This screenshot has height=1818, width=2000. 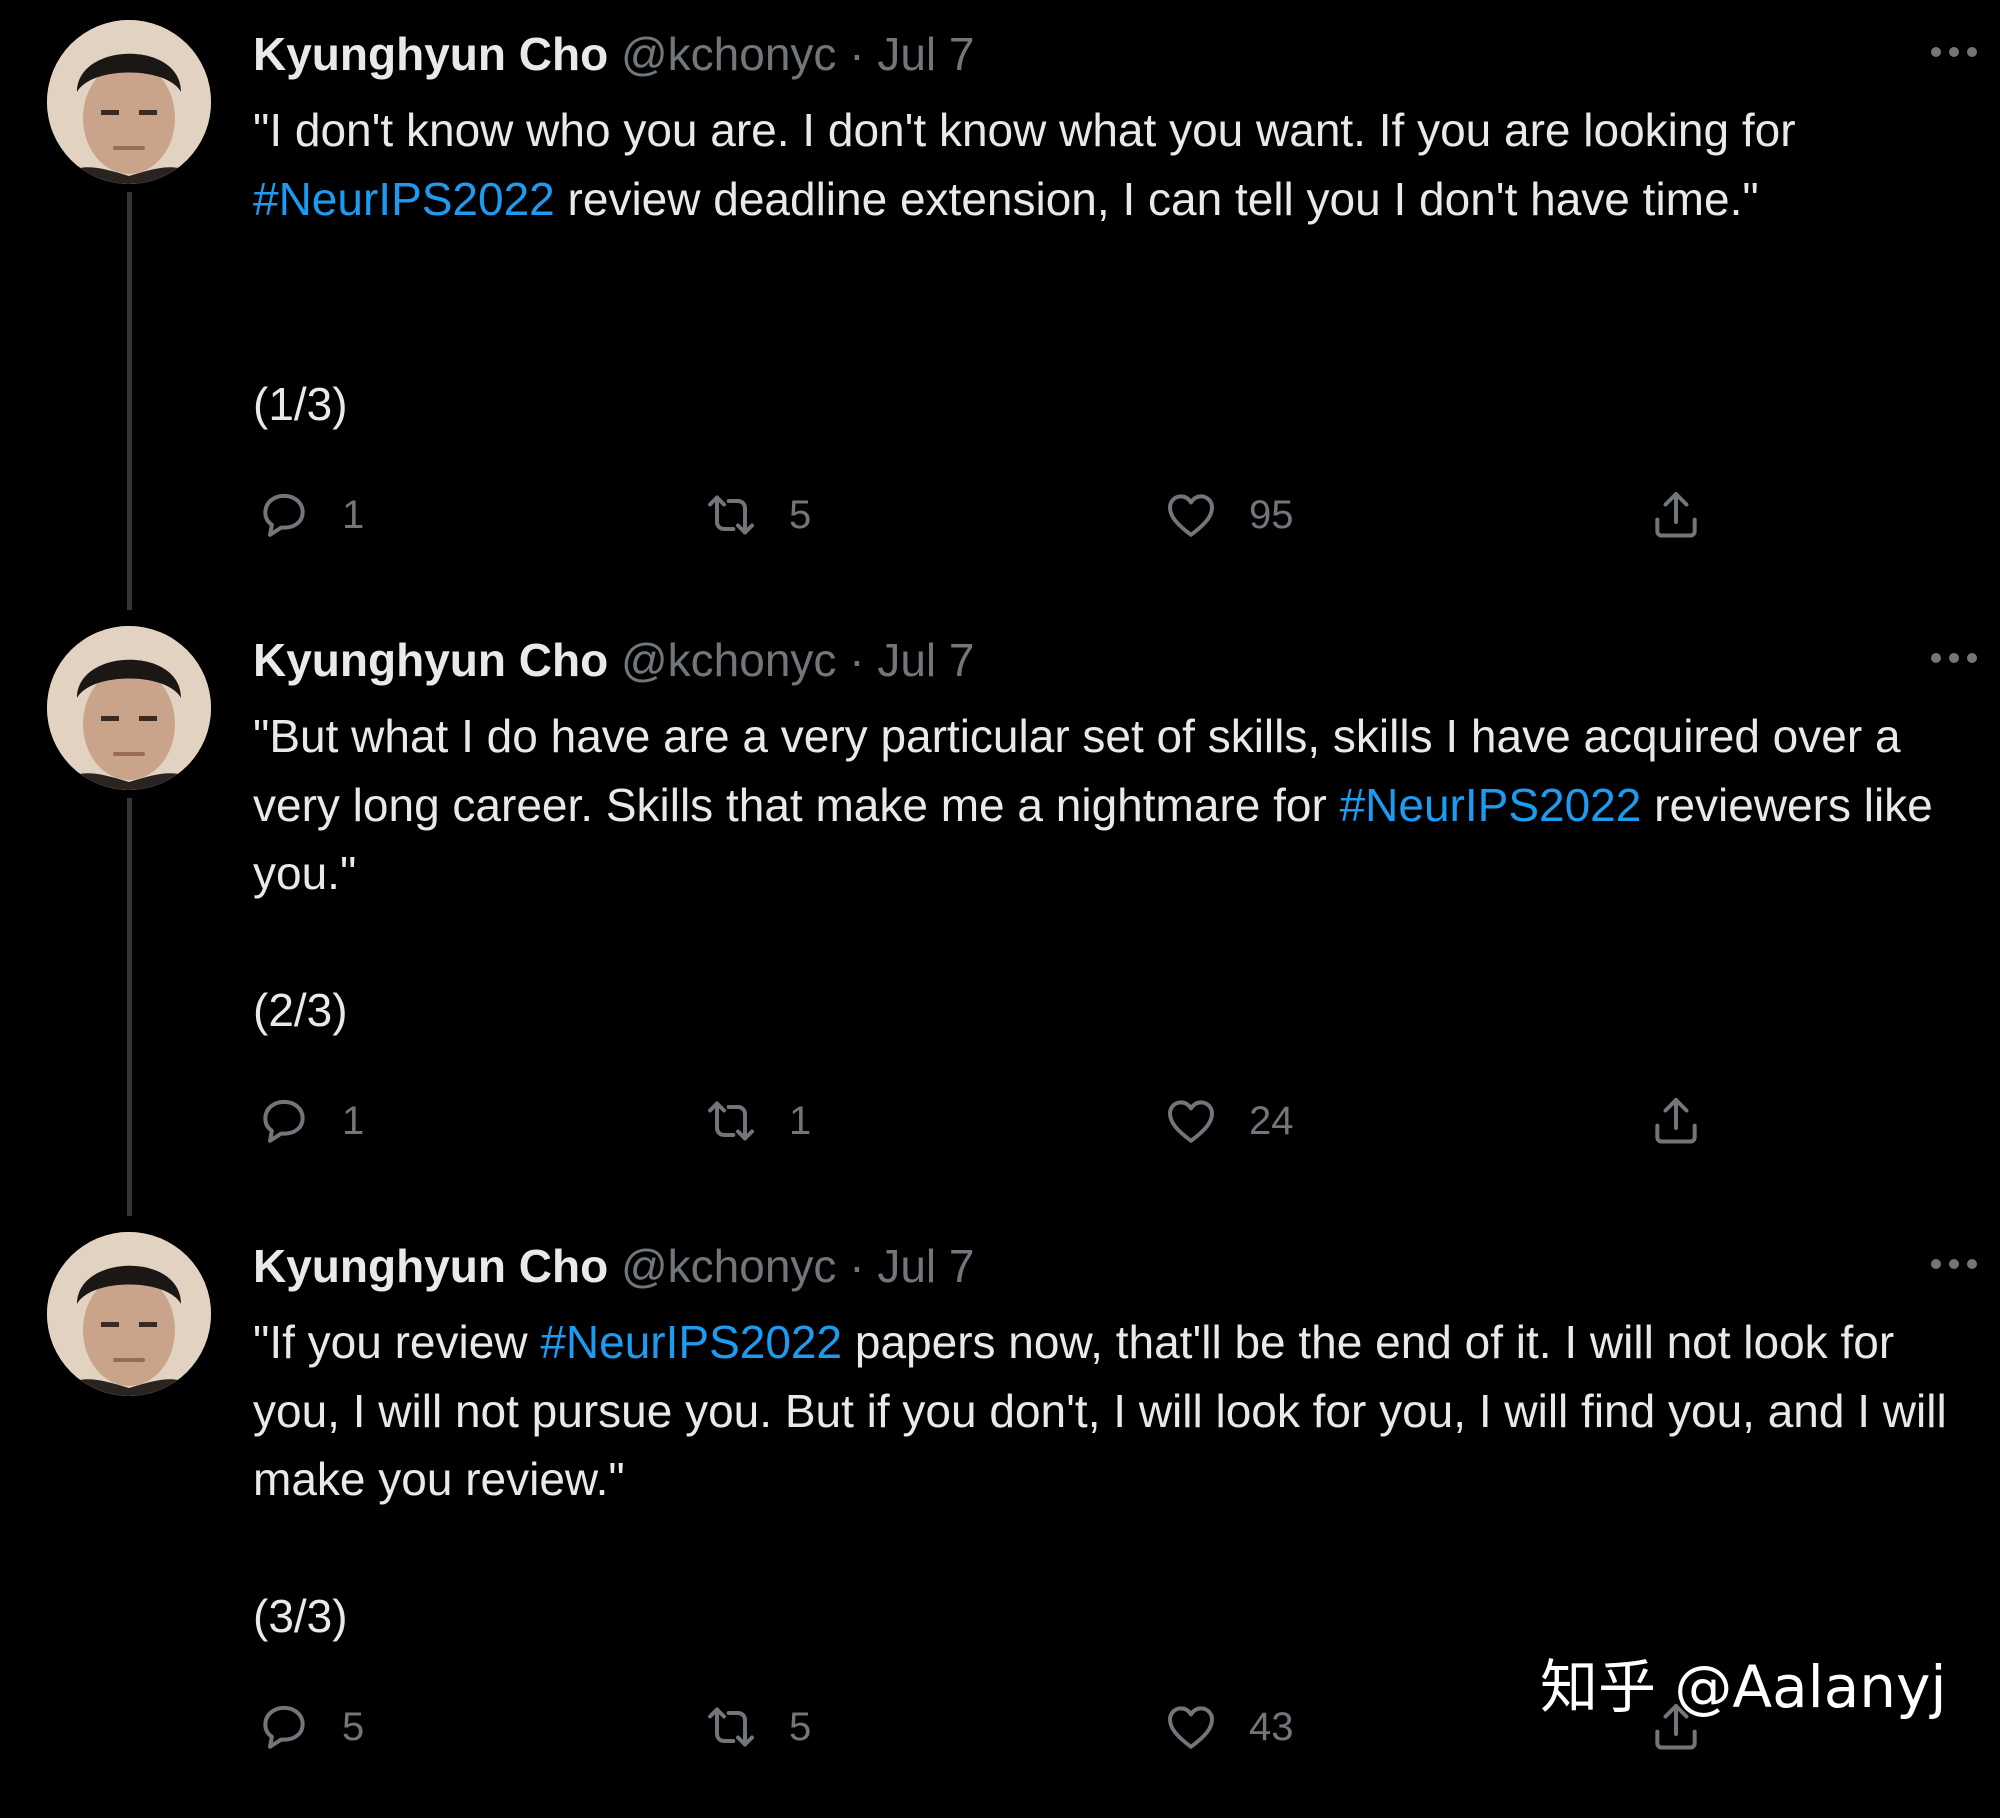 What do you see at coordinates (397, 1342) in the screenshot?
I see `tweet-text-part: "If you review` at bounding box center [397, 1342].